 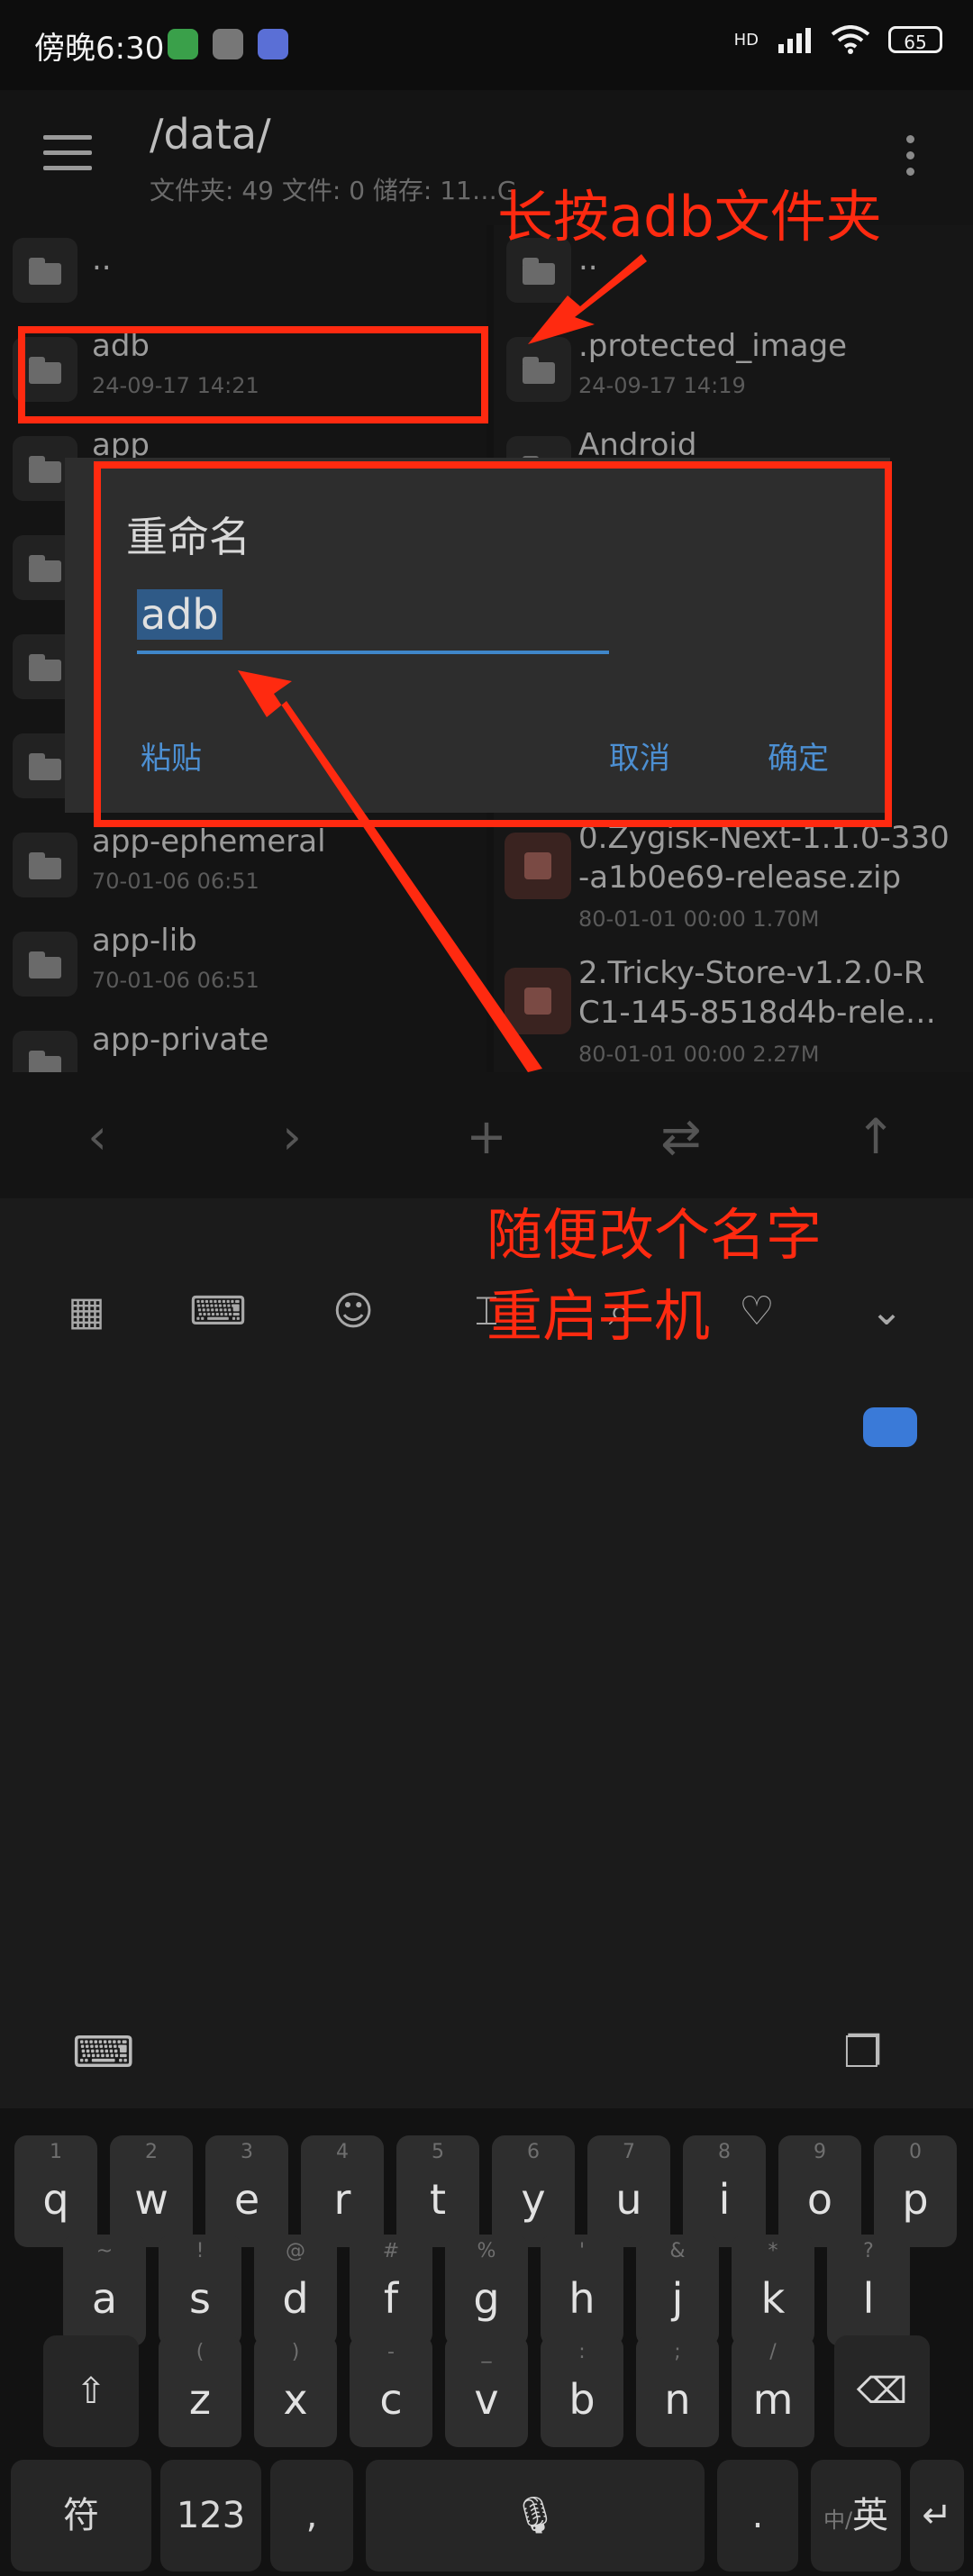 I want to click on key-y: 6y, so click(x=534, y=2191).